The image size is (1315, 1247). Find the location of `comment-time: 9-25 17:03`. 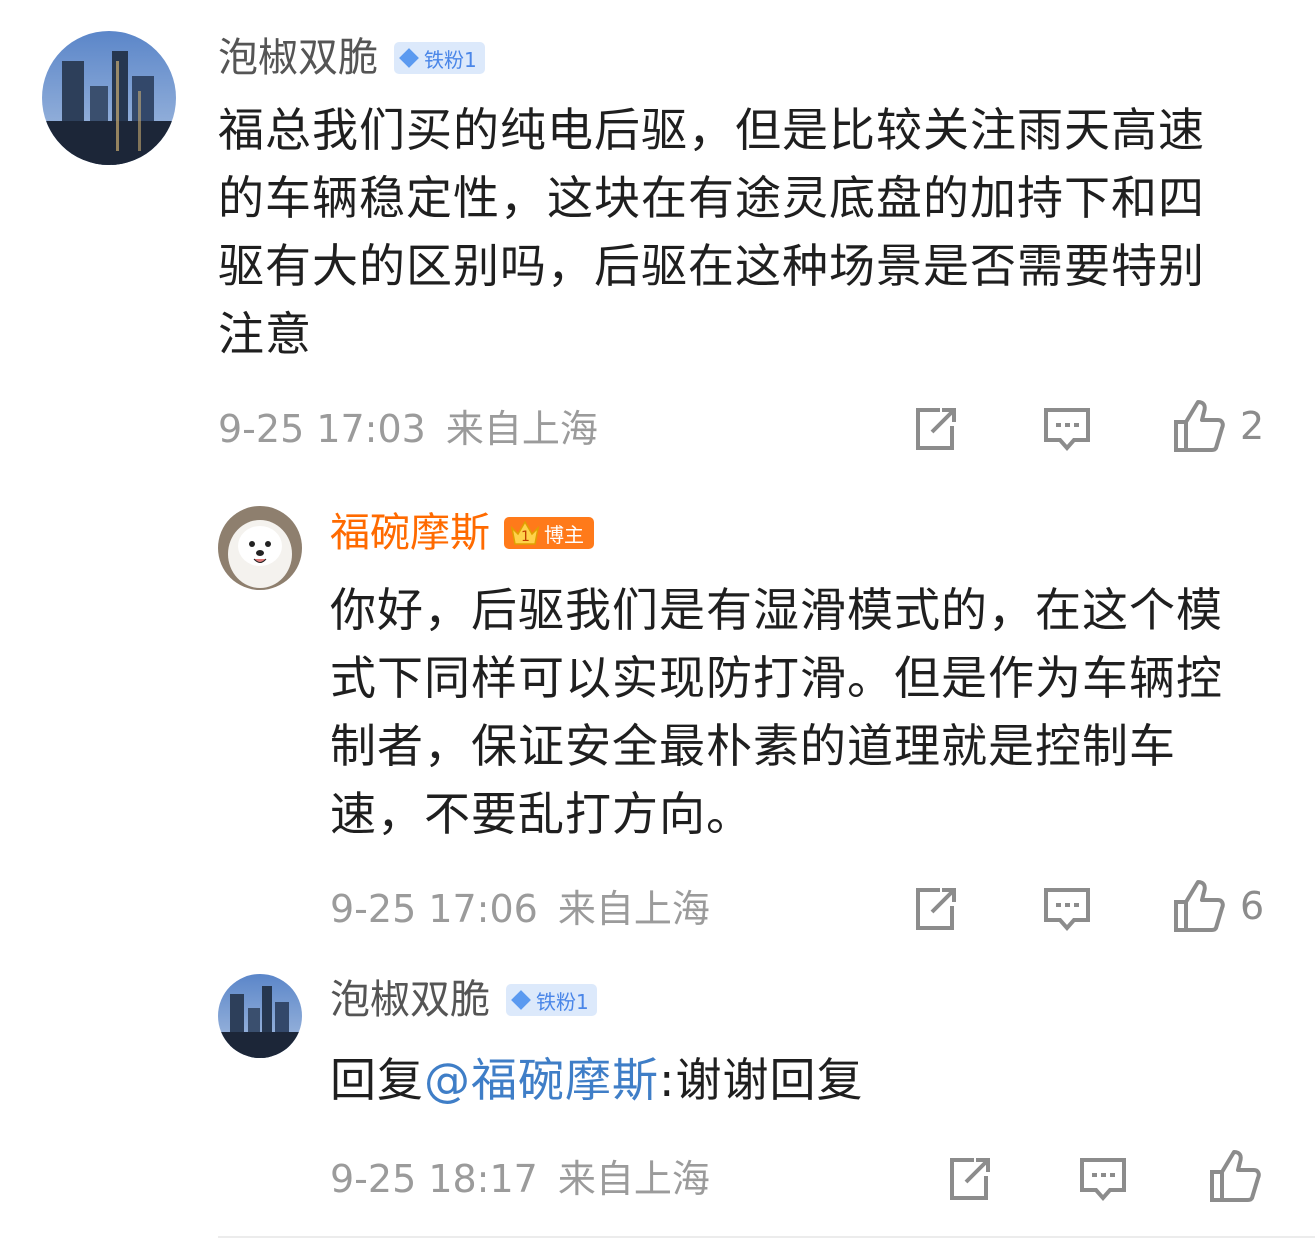

comment-time: 9-25 17:03 is located at coordinates (322, 429).